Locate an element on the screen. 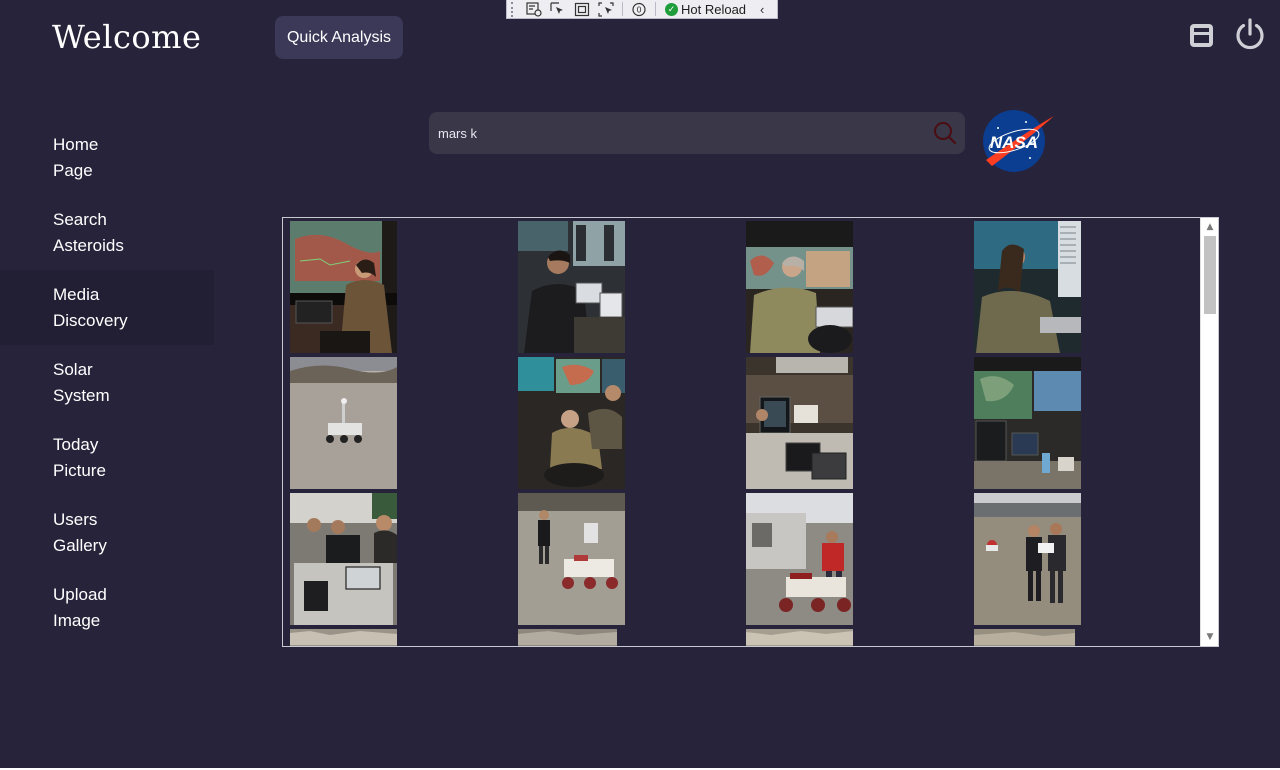  nav-item-solar-system: Solar System is located at coordinates (107, 382).